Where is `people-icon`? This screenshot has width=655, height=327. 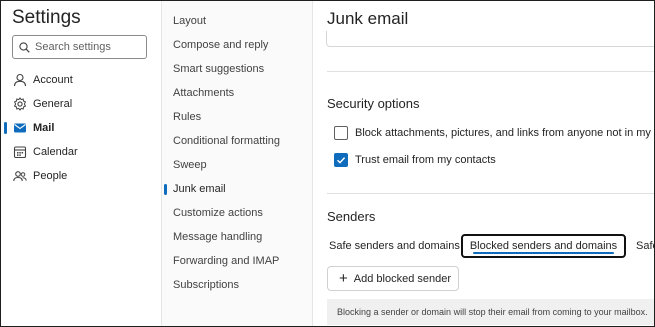
people-icon is located at coordinates (20, 176).